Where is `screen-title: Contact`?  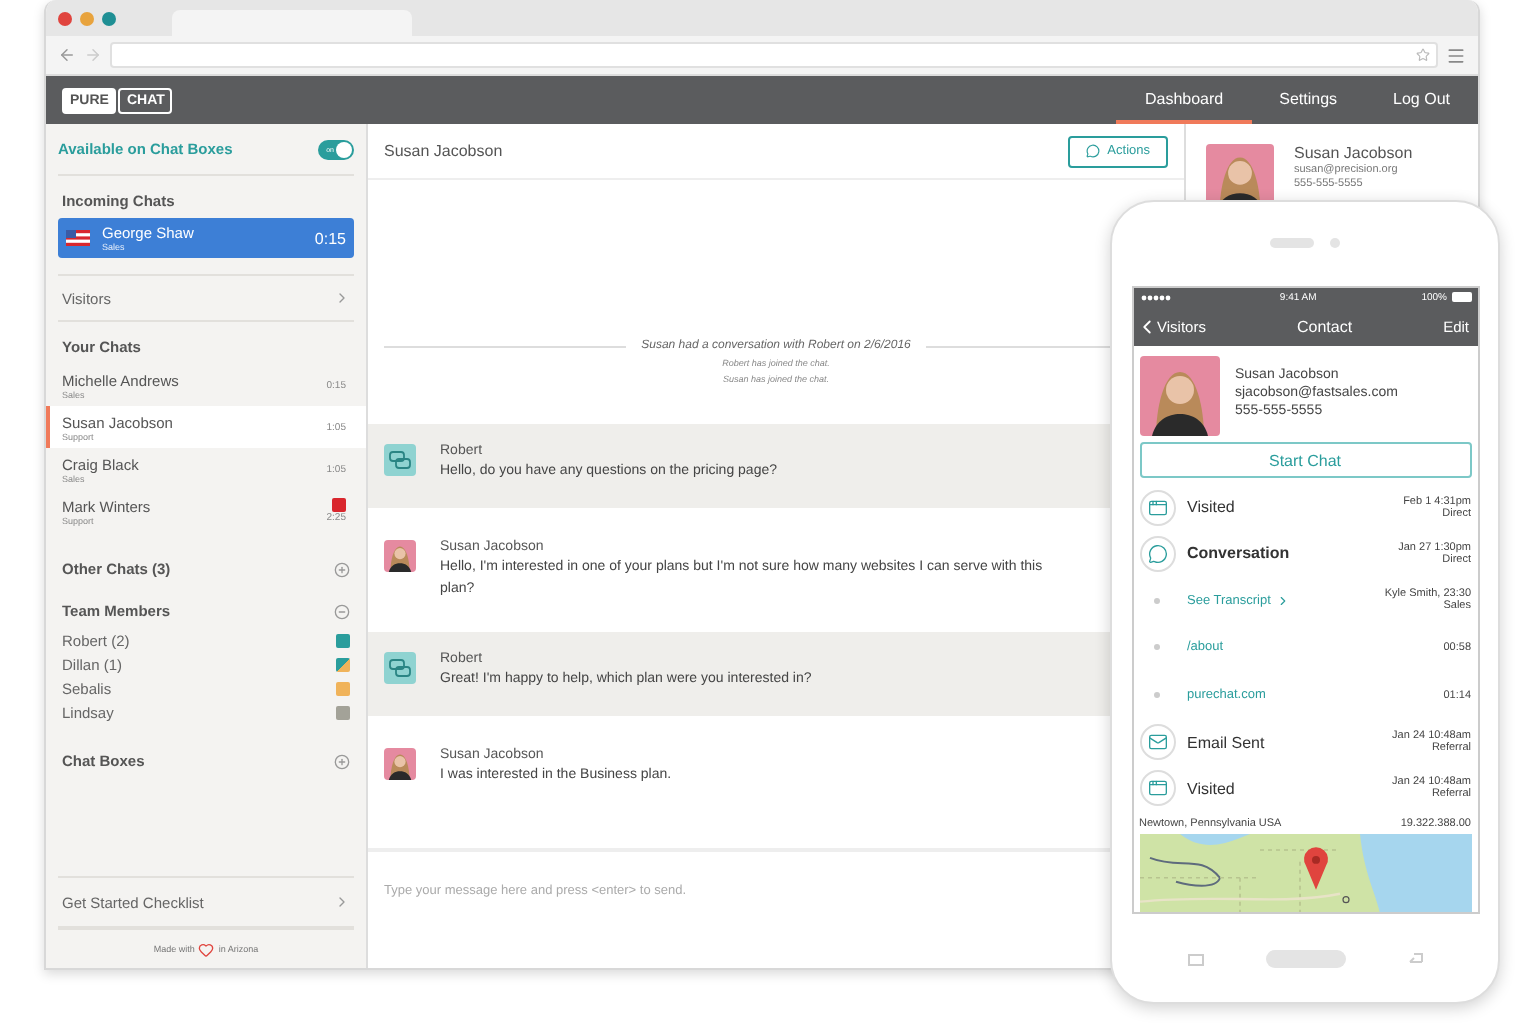 screen-title: Contact is located at coordinates (1324, 326).